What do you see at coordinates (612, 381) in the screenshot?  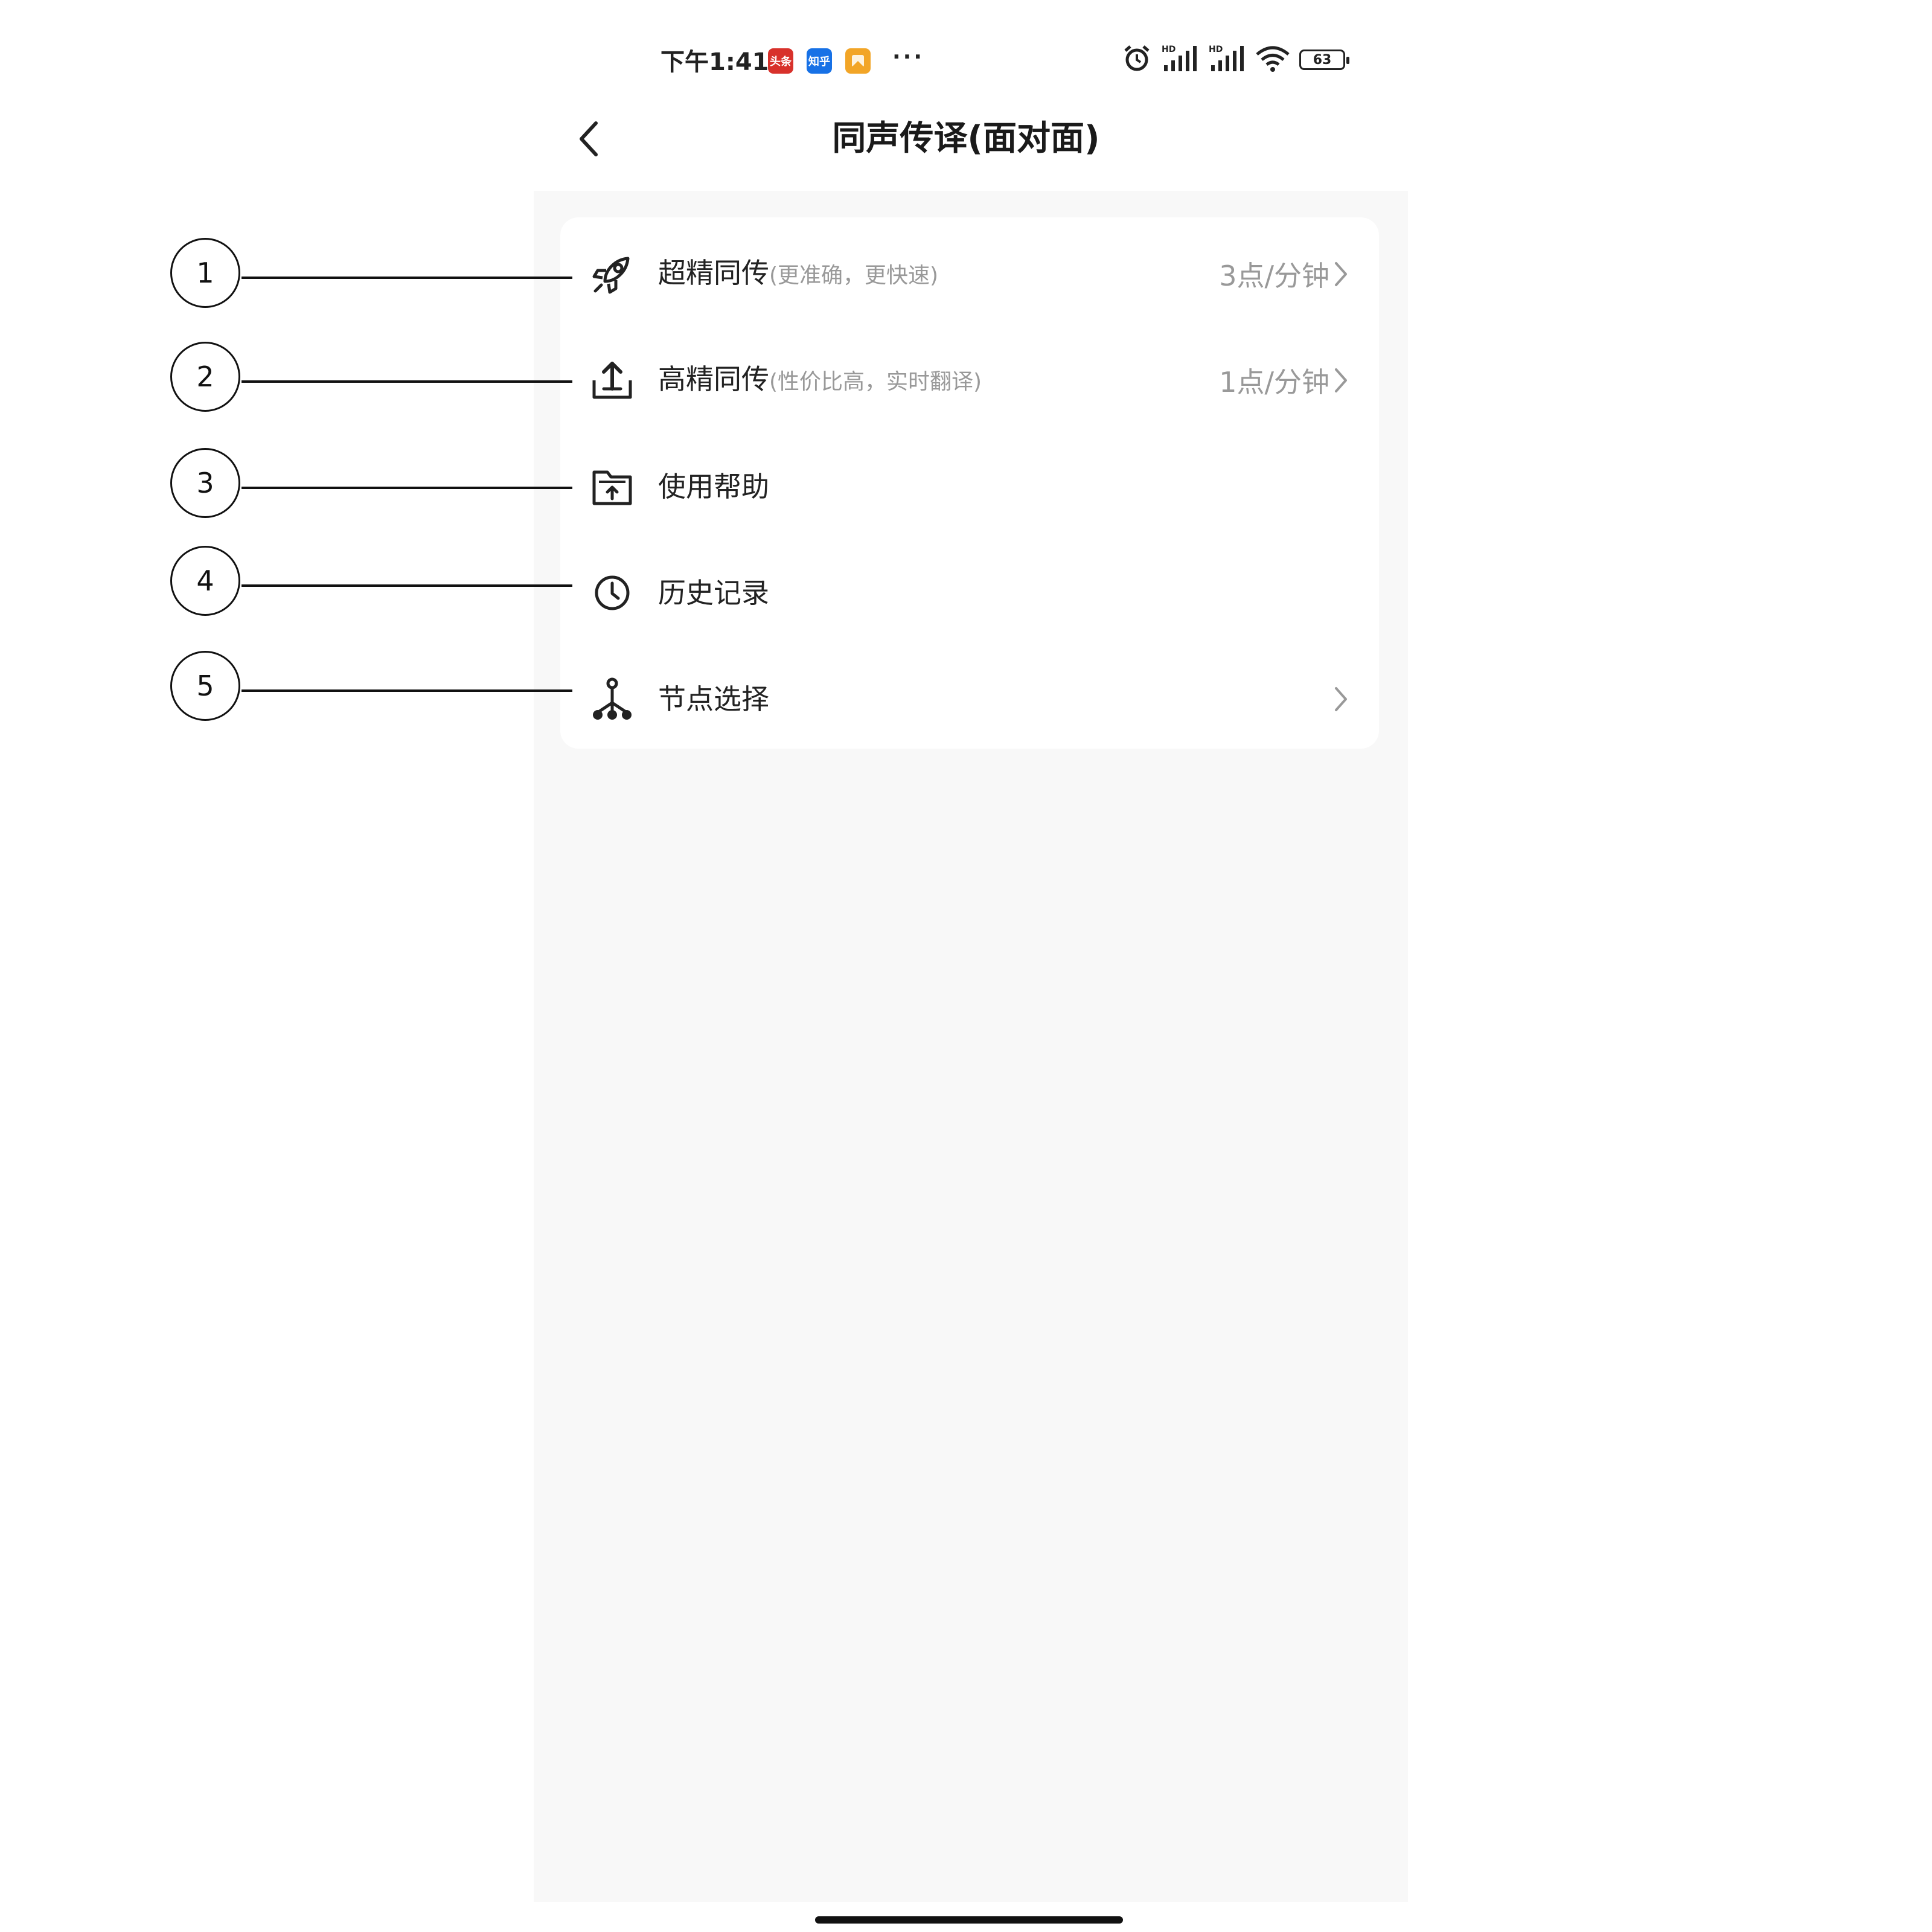 I see `upload-tray-icon` at bounding box center [612, 381].